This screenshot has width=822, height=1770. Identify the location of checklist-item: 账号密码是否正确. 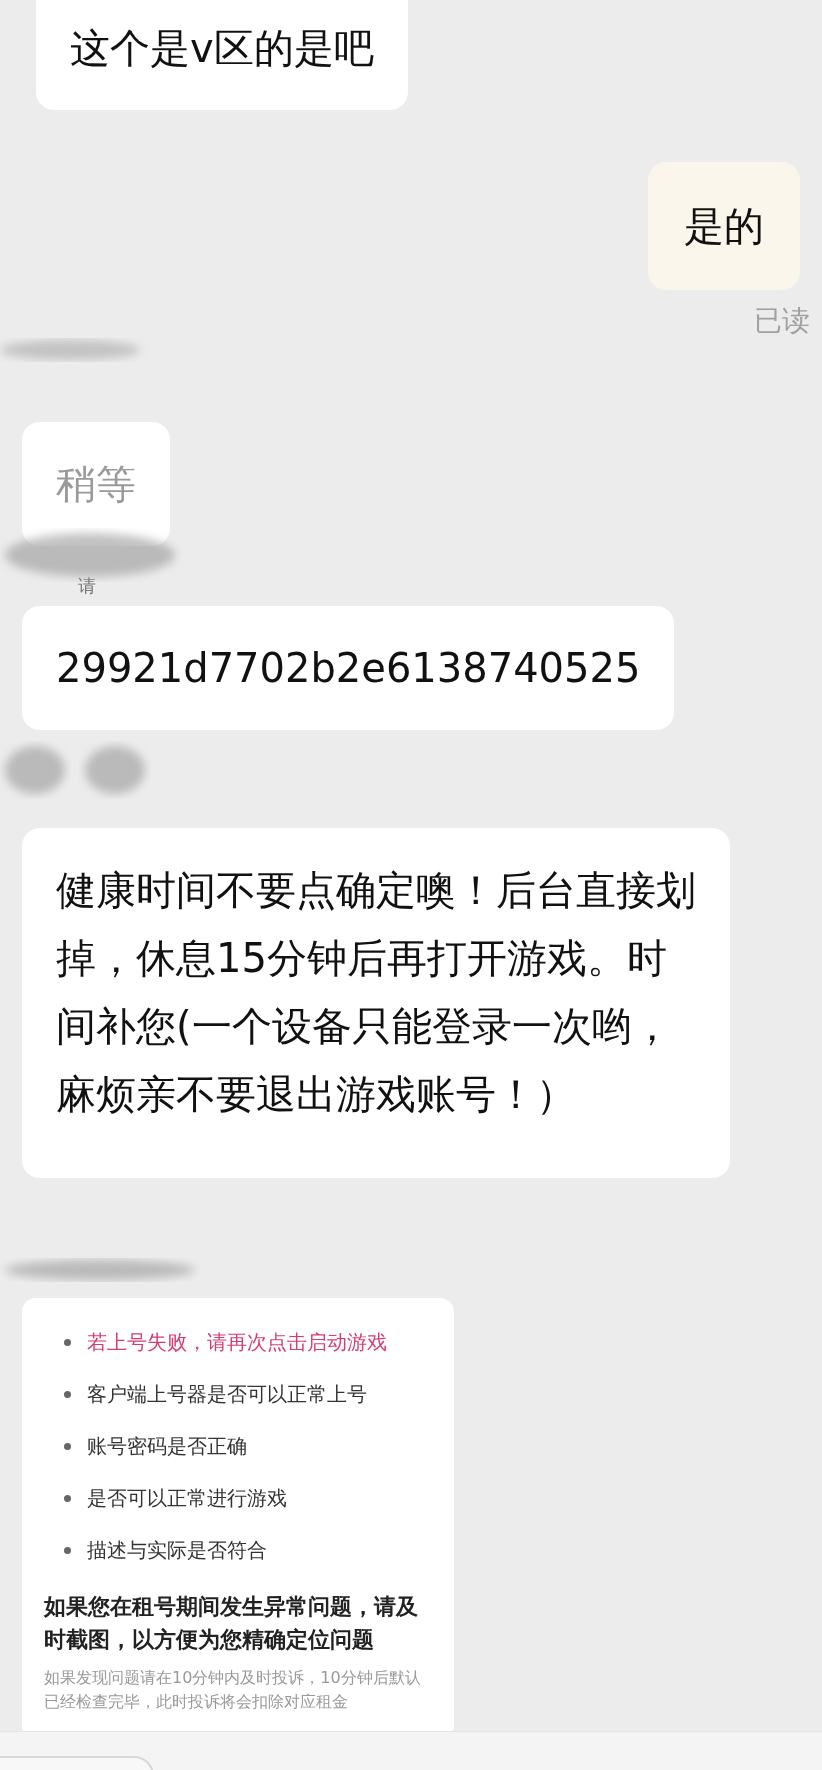
(167, 1446).